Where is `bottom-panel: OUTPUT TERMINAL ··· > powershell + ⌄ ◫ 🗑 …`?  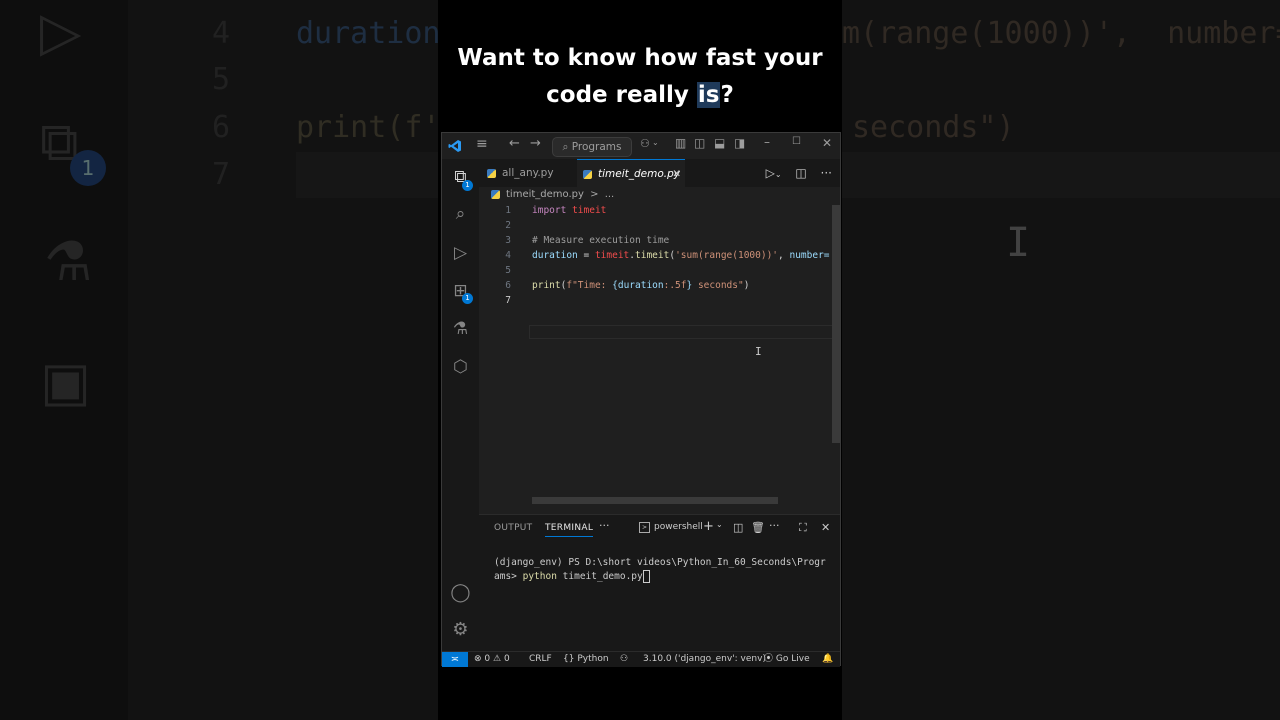 bottom-panel: OUTPUT TERMINAL ··· > powershell + ⌄ ◫ 🗑 … is located at coordinates (659, 583).